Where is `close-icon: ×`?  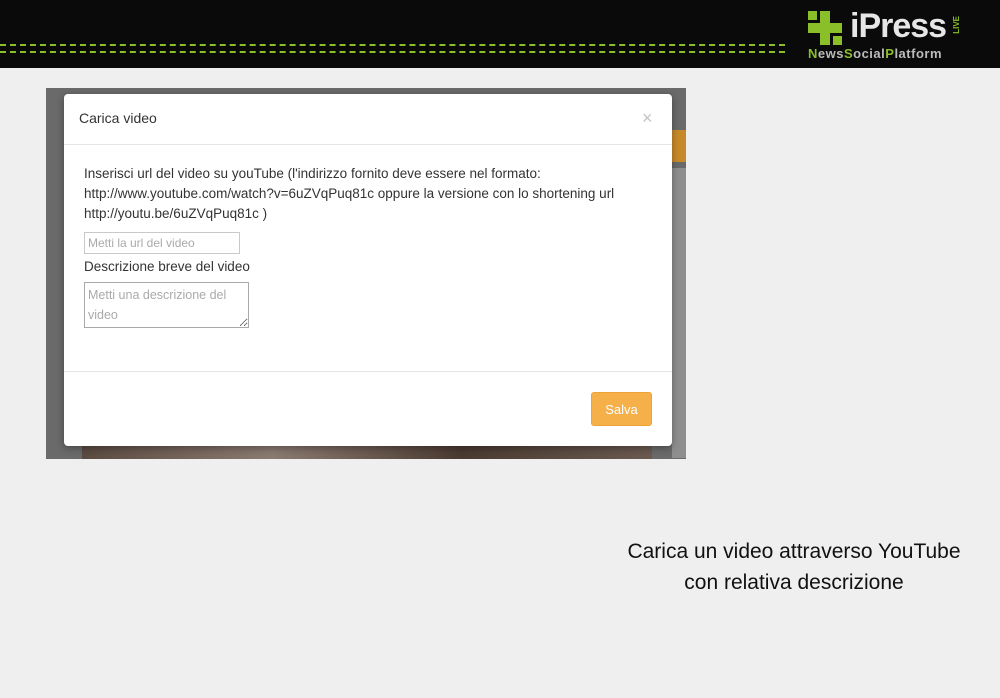 close-icon: × is located at coordinates (647, 118).